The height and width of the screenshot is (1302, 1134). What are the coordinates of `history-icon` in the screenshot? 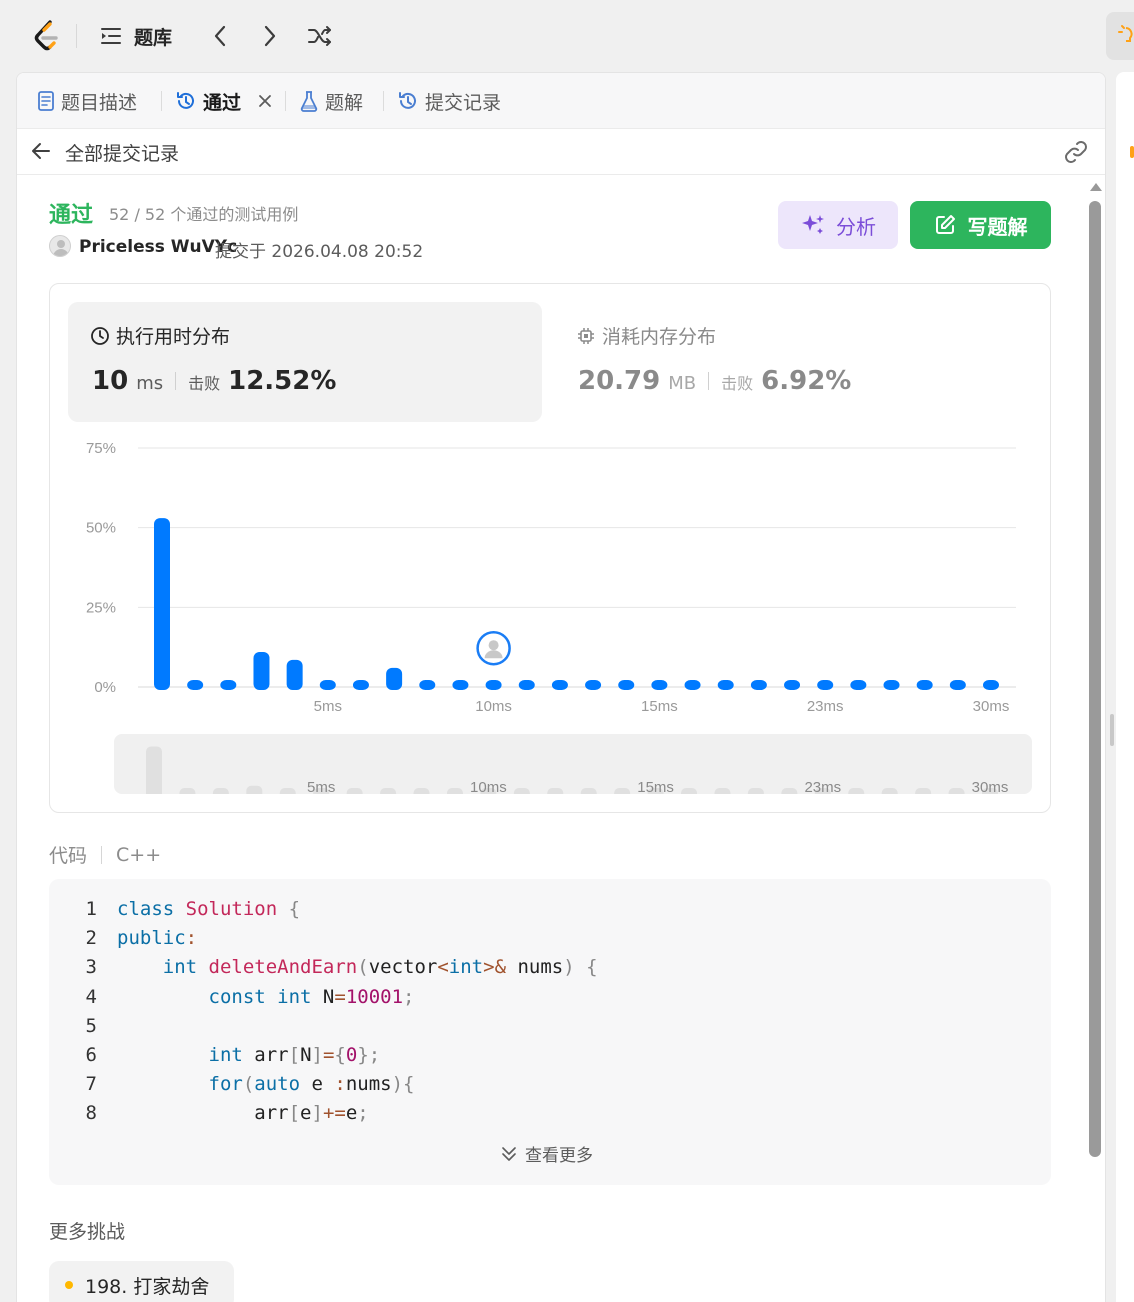 It's located at (407, 100).